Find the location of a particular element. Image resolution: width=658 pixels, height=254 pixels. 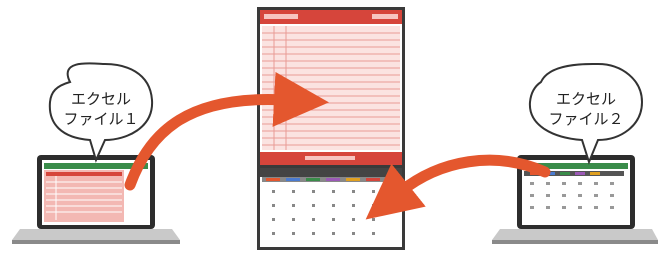

laptop-left is located at coordinates (96, 199).